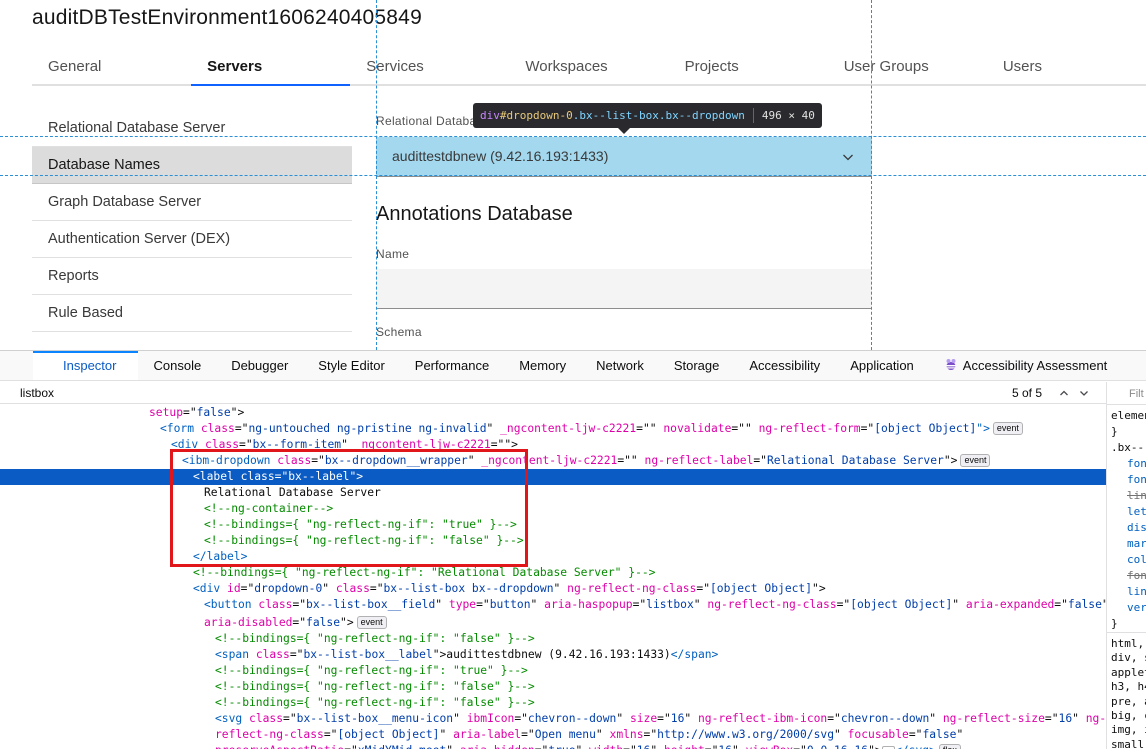  Describe the element at coordinates (949, 746) in the screenshot. I see `flex-badge: flex` at that location.